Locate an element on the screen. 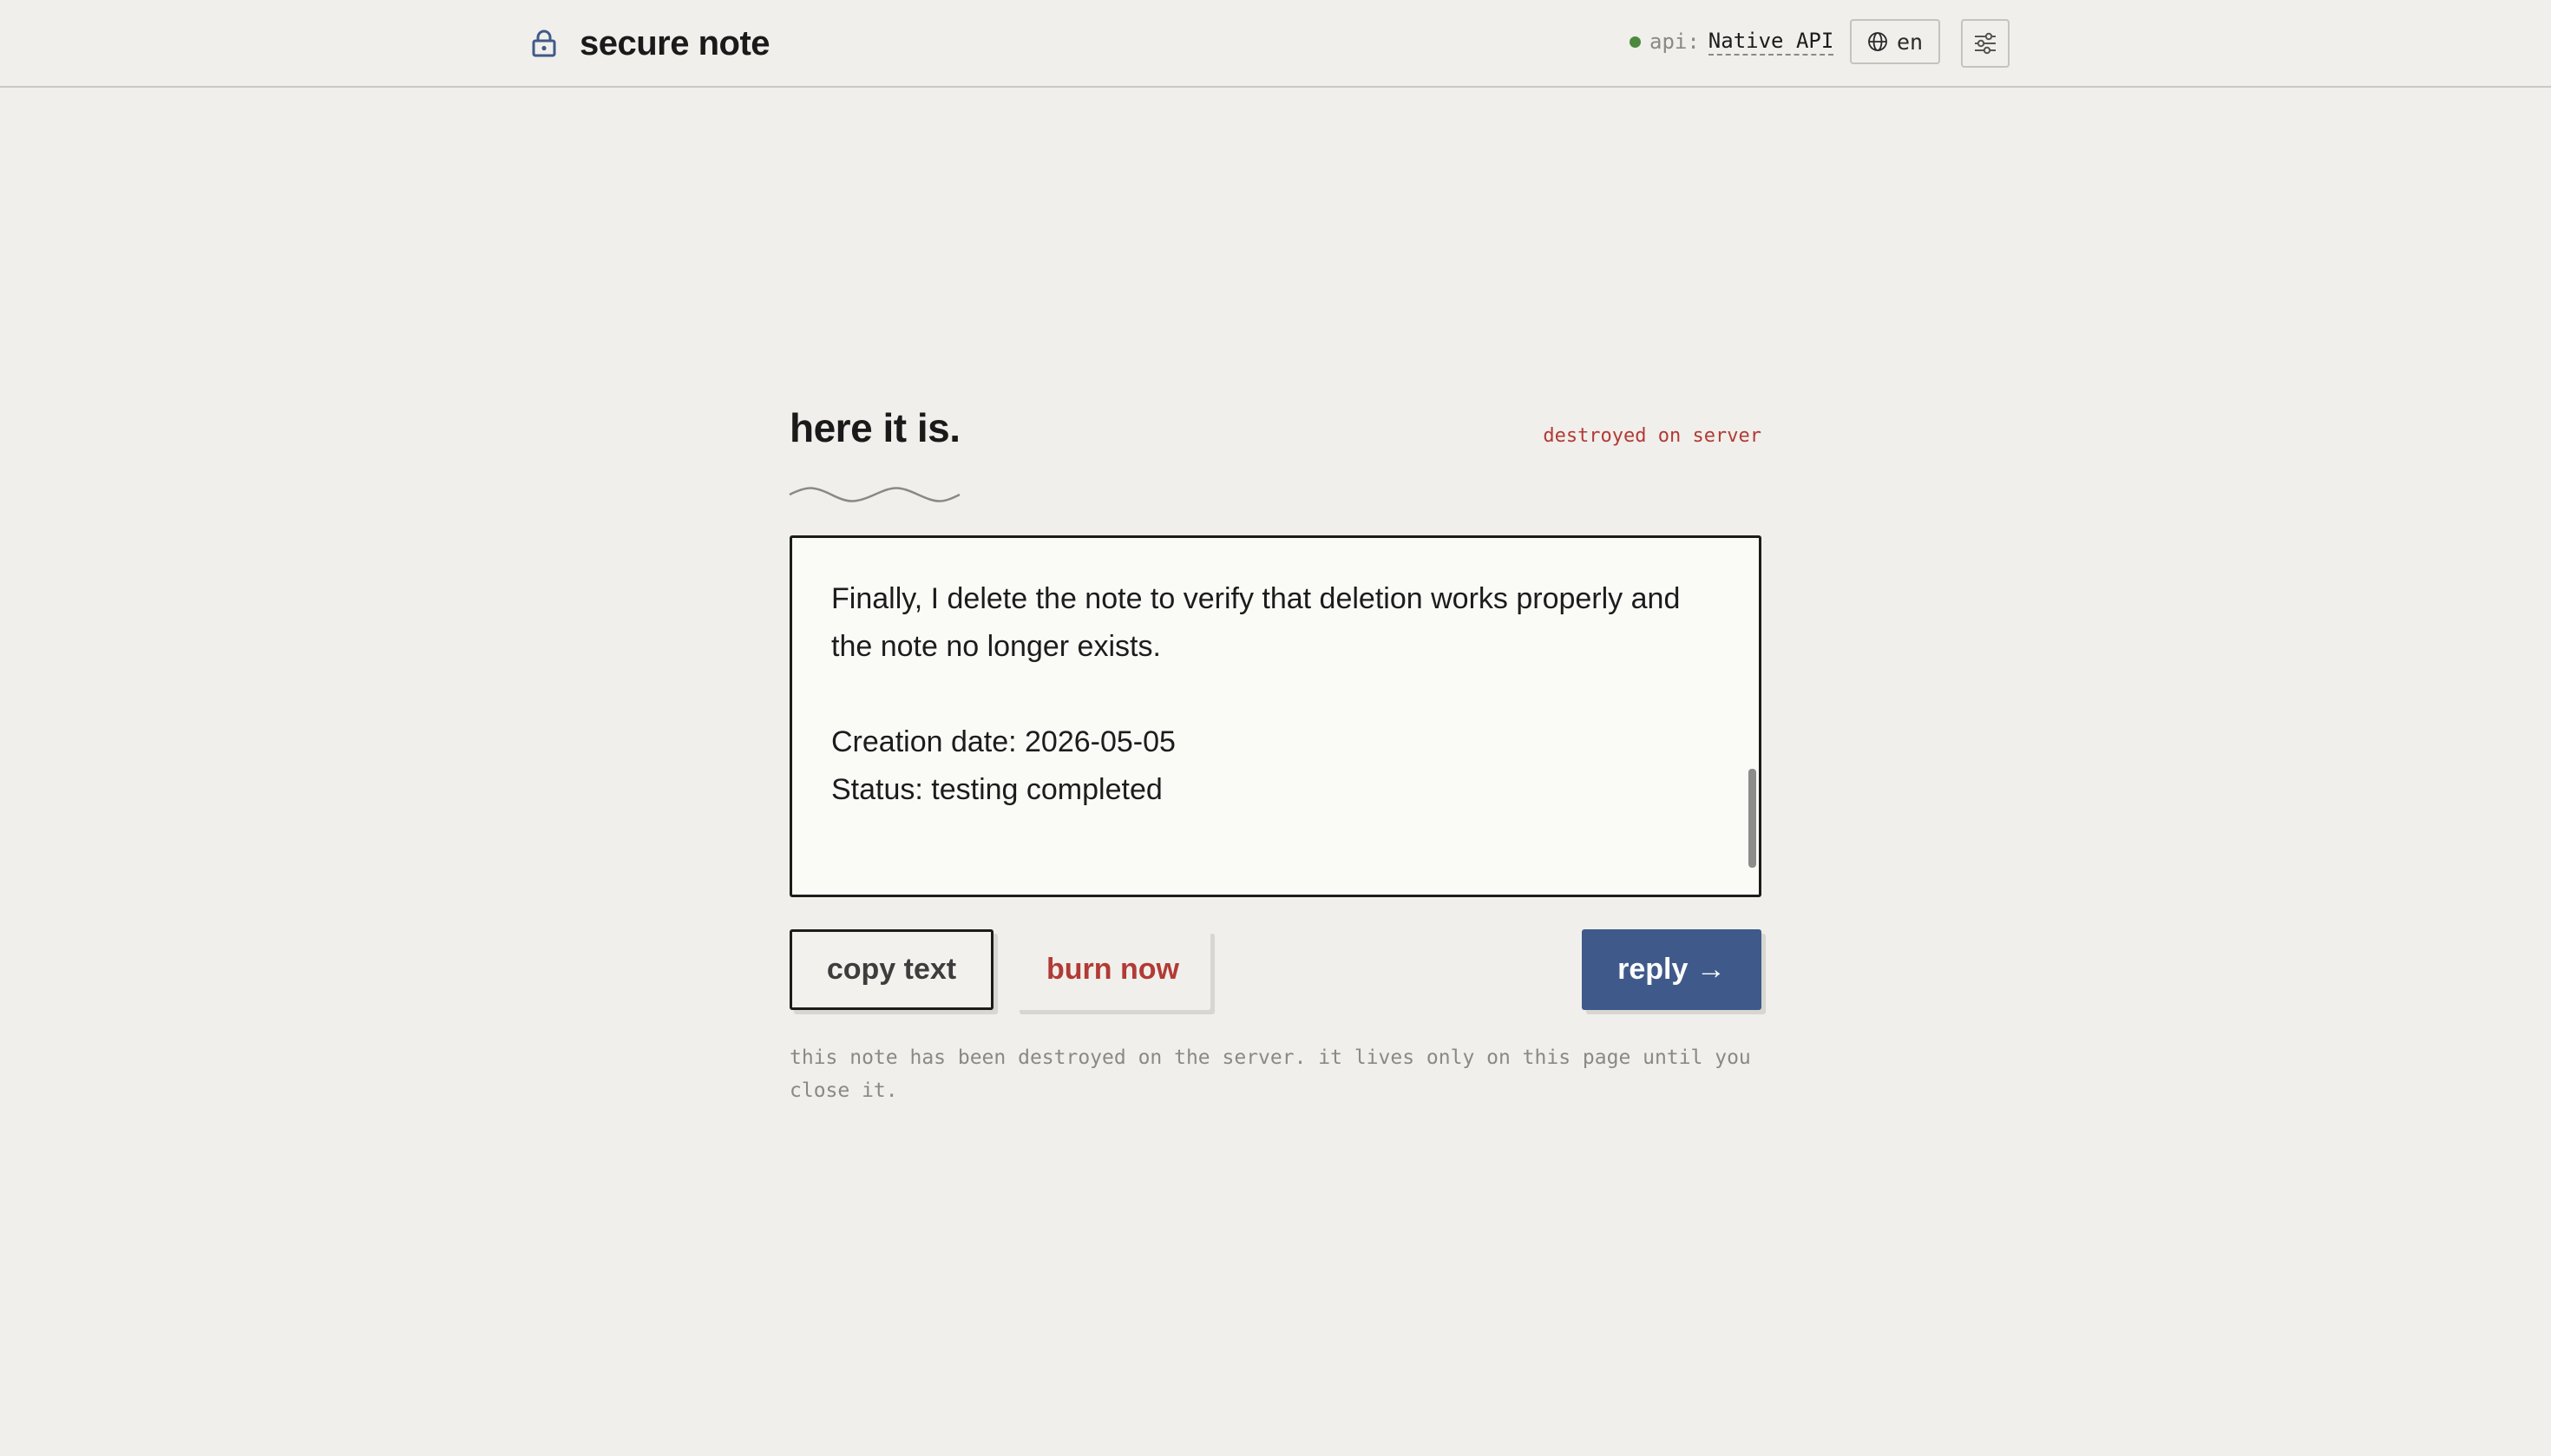  copy-text-button: copy text is located at coordinates (892, 969).